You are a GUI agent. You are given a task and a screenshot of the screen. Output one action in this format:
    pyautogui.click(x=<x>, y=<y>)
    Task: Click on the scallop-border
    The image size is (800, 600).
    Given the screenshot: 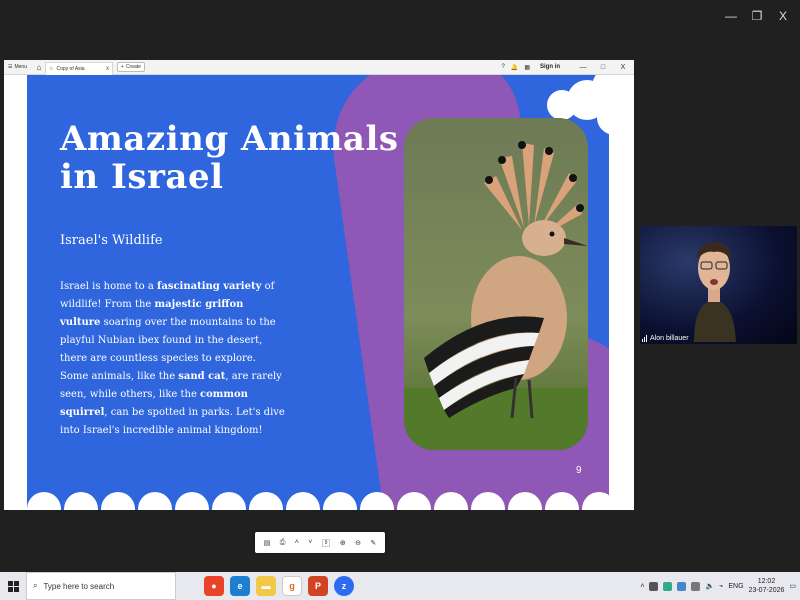 What is the action you would take?
    pyautogui.click(x=318, y=500)
    